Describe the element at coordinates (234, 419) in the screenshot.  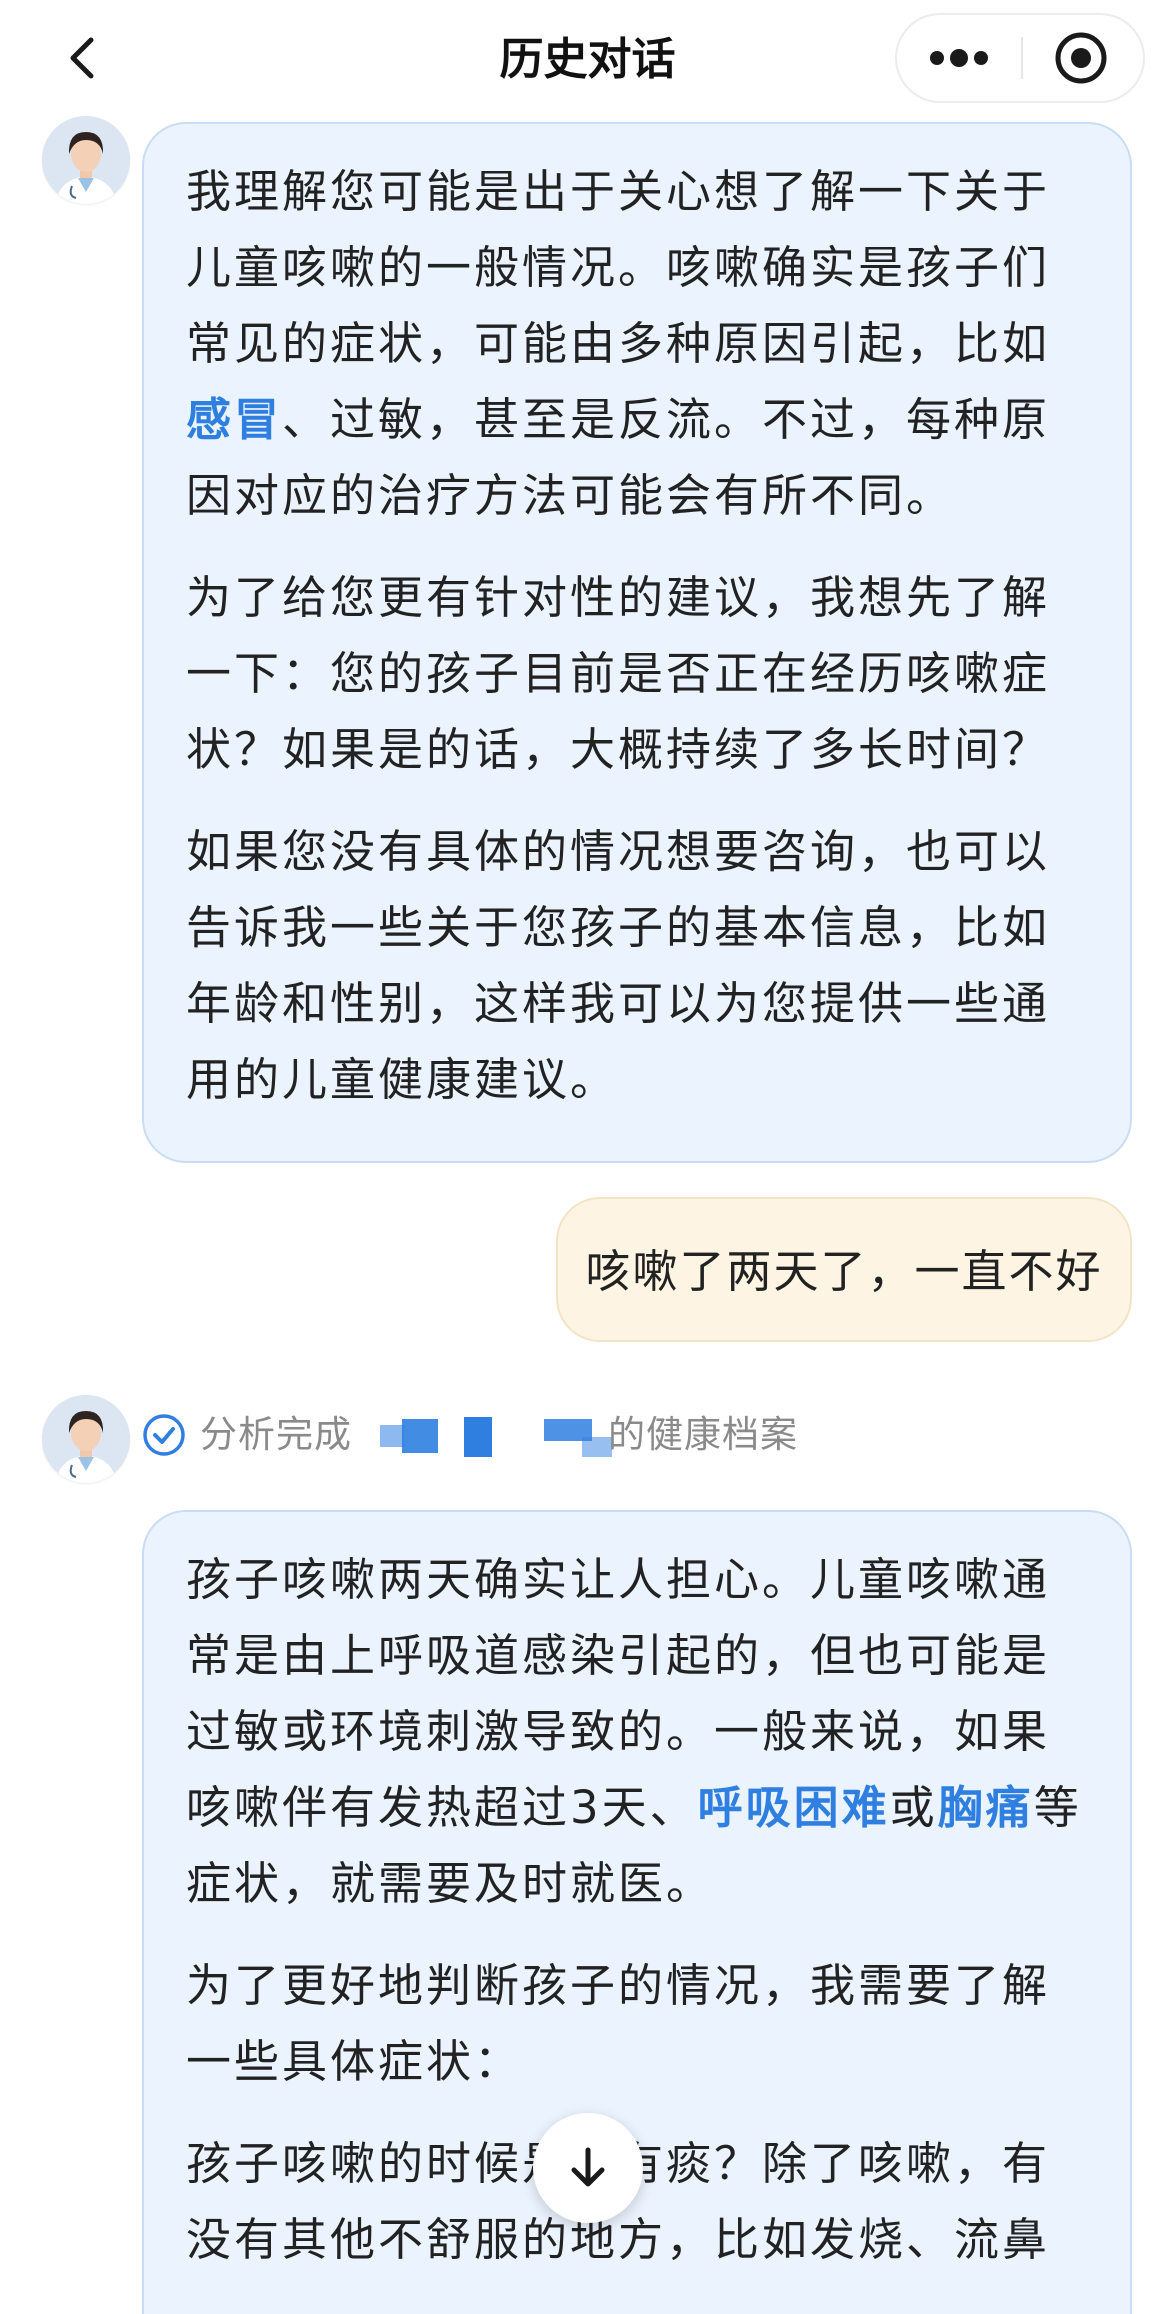
I see `keyword-link-cold: 感冒` at that location.